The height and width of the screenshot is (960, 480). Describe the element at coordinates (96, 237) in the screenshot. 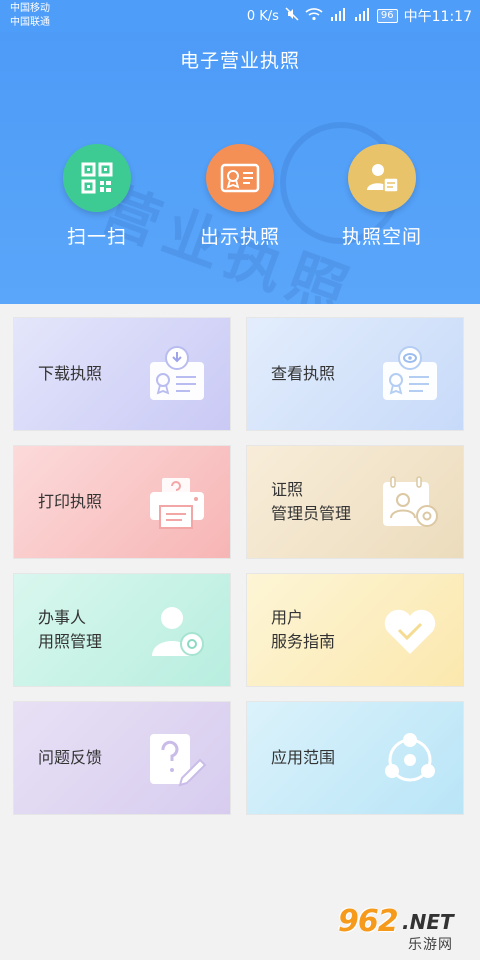

I see `scan-label: 扫一扫` at that location.